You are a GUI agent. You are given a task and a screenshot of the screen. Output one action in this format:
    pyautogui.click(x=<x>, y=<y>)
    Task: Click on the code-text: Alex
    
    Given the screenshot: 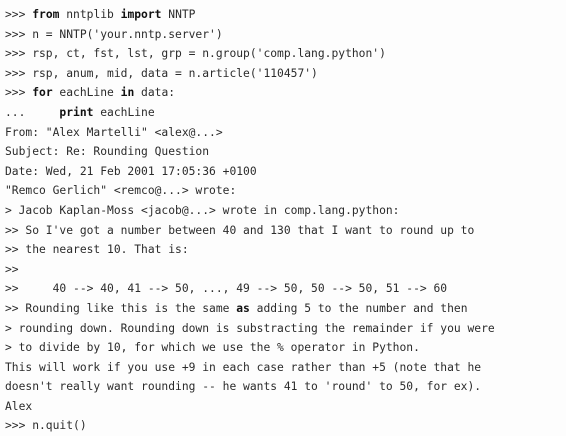 What is the action you would take?
    pyautogui.click(x=19, y=406)
    